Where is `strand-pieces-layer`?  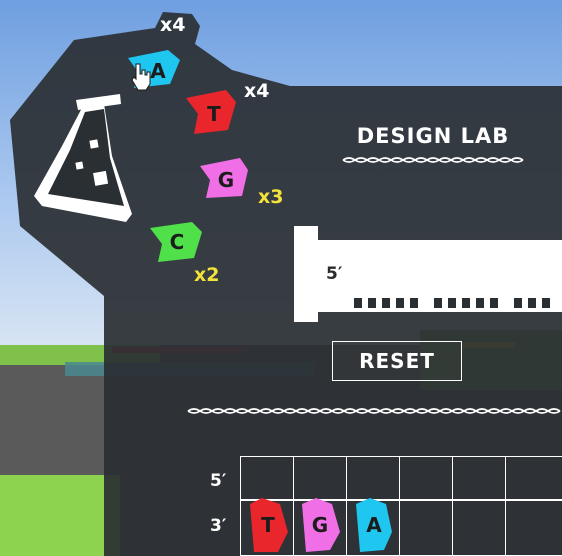 strand-pieces-layer is located at coordinates (321, 525).